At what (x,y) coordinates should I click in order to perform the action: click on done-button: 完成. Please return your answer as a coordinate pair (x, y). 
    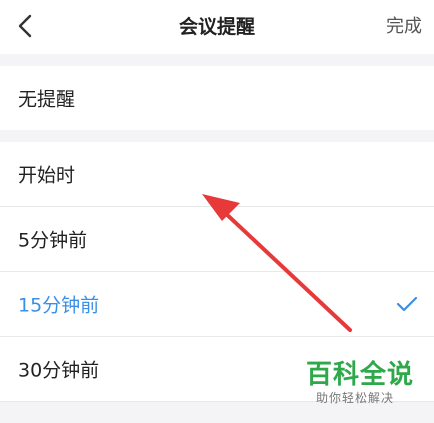
    Looking at the image, I should click on (404, 27).